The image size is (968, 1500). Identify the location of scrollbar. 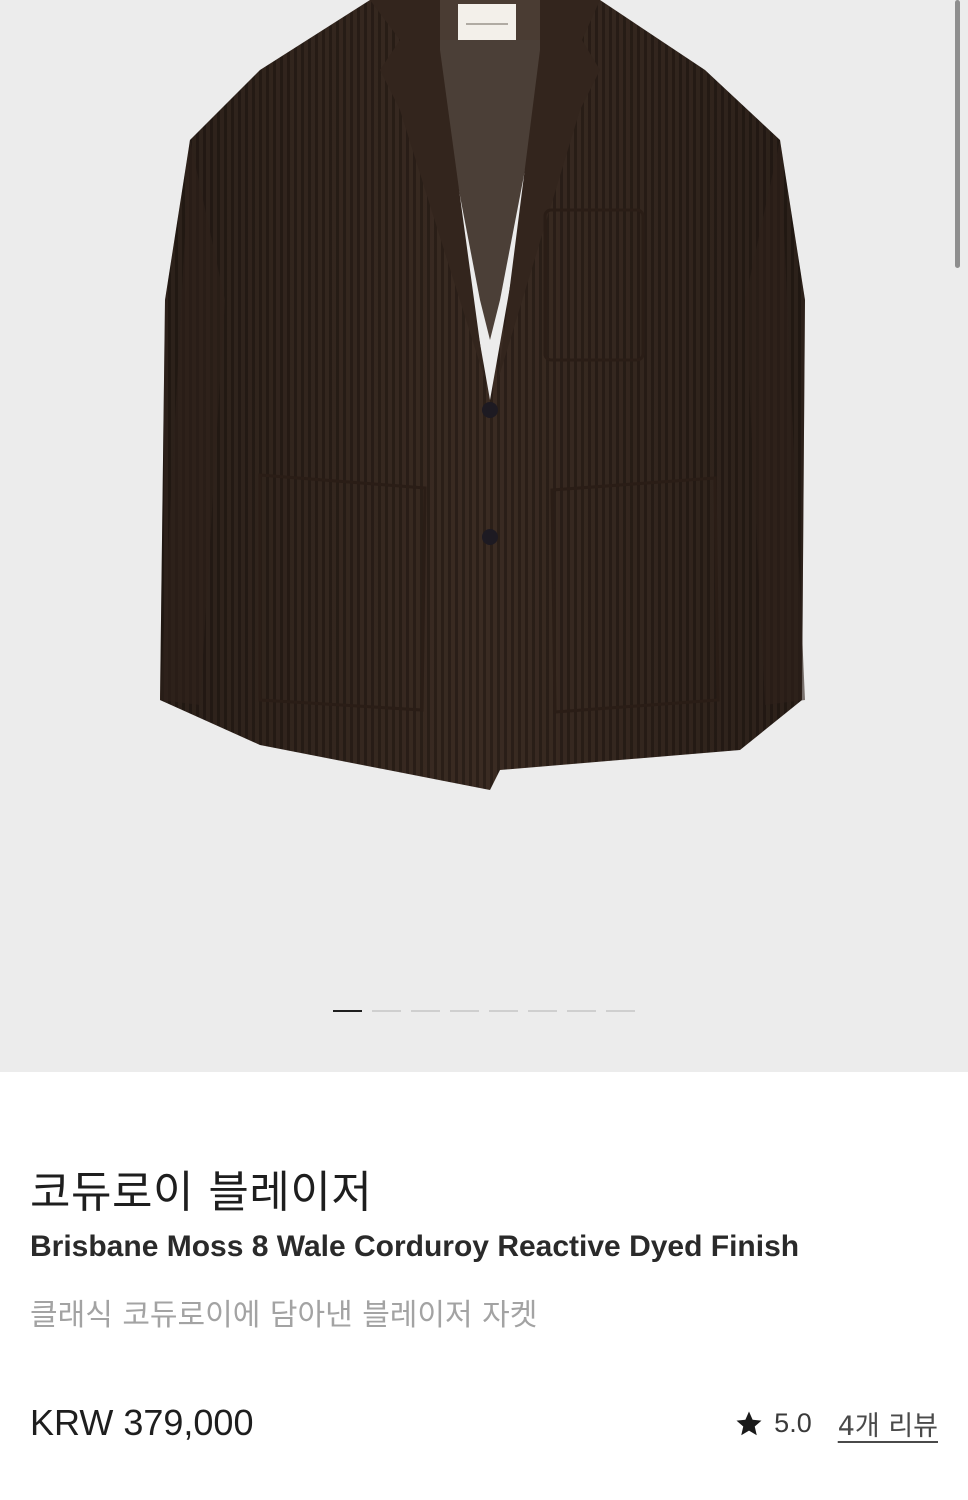
(957, 134).